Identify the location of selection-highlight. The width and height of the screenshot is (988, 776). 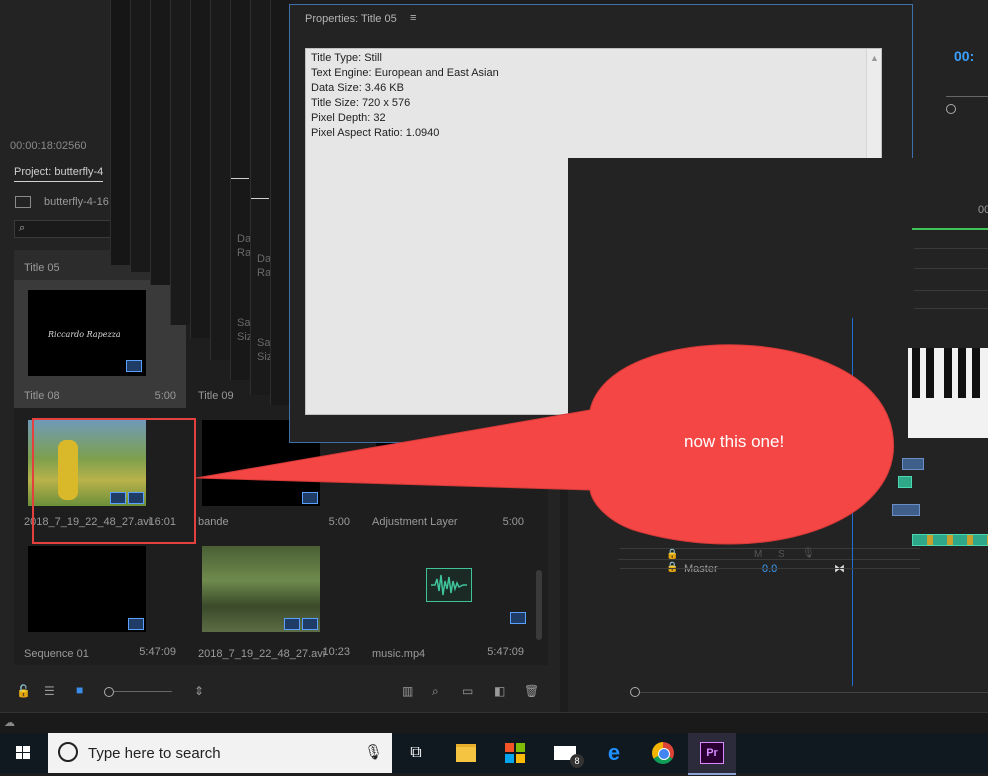
(114, 481).